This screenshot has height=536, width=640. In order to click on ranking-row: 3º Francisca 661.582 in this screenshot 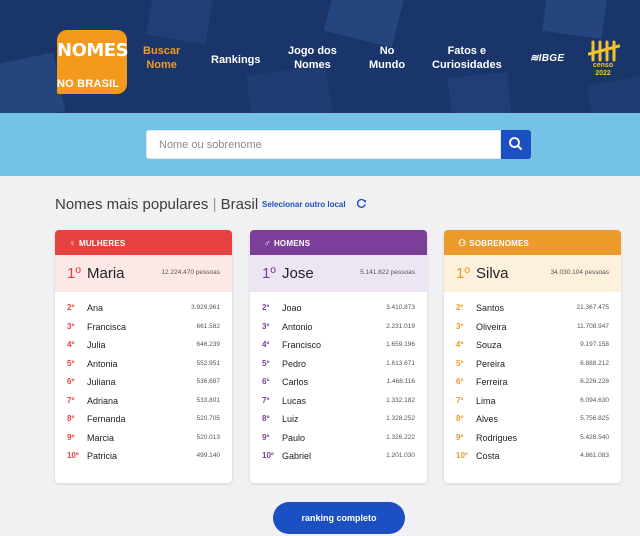, I will do `click(143, 329)`.